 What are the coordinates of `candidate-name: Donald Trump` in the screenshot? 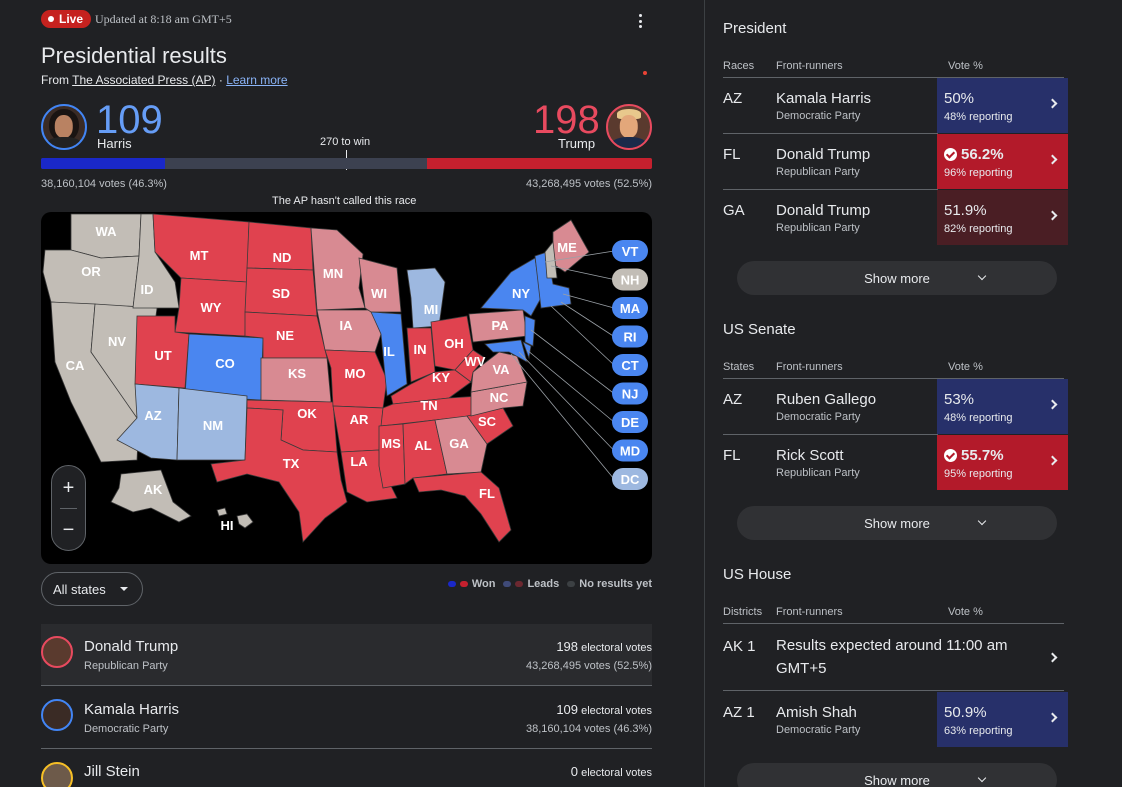 It's located at (131, 646).